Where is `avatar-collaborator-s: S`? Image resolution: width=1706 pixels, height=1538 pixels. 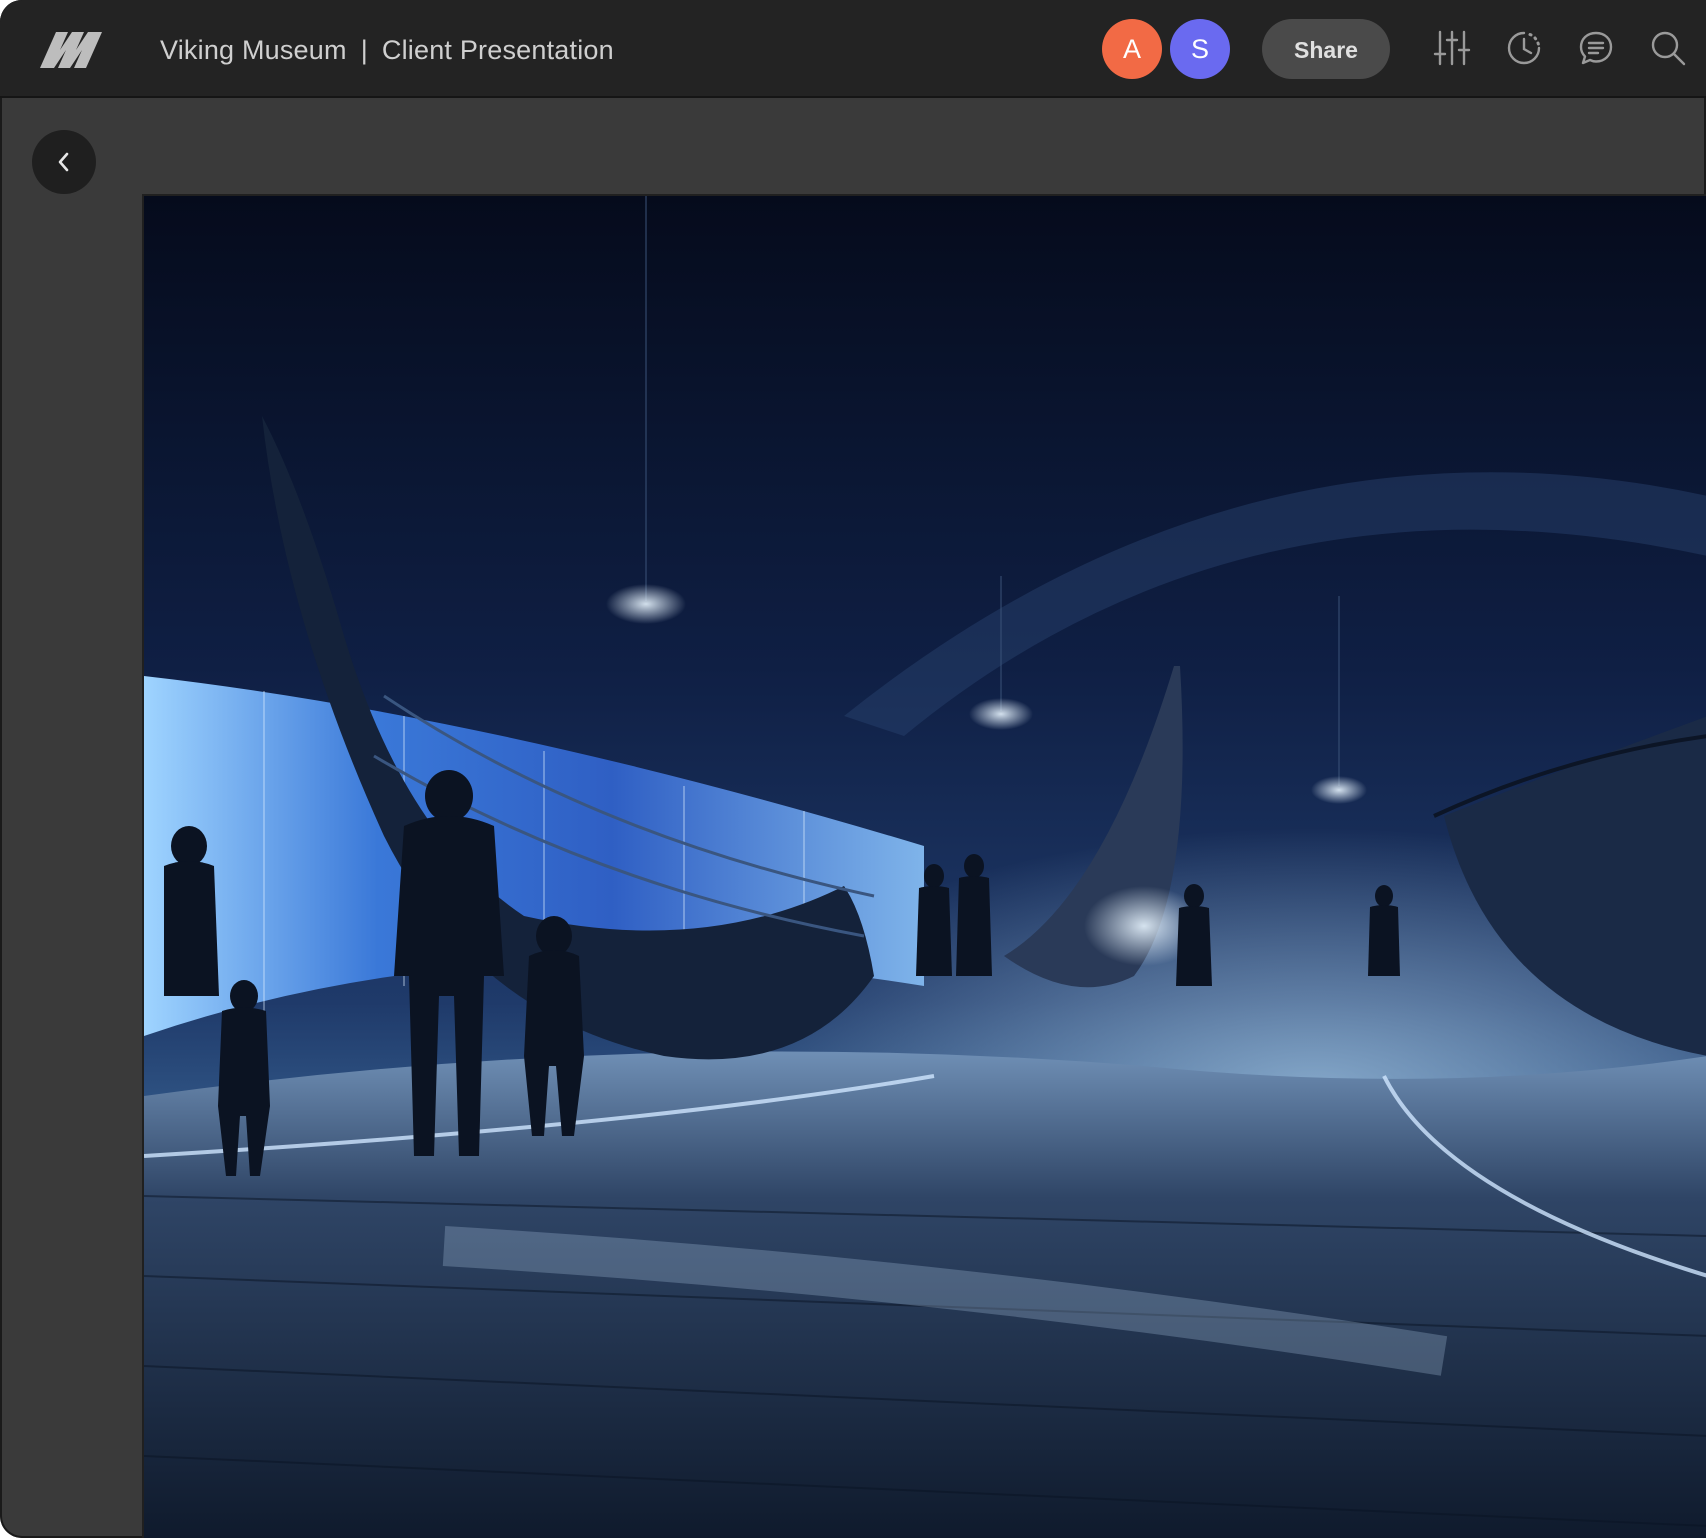 avatar-collaborator-s: S is located at coordinates (1200, 49).